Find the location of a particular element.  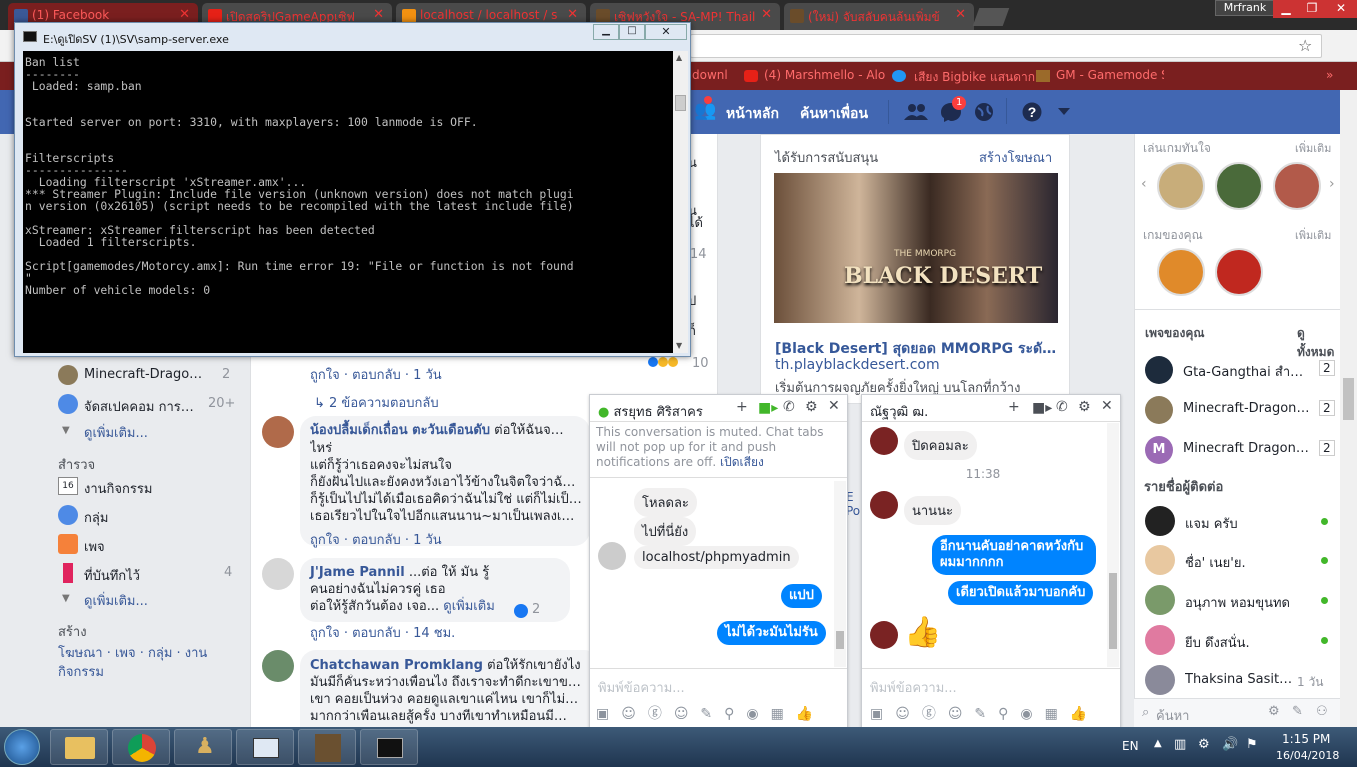

help-icon: ? is located at coordinates (1032, 112).